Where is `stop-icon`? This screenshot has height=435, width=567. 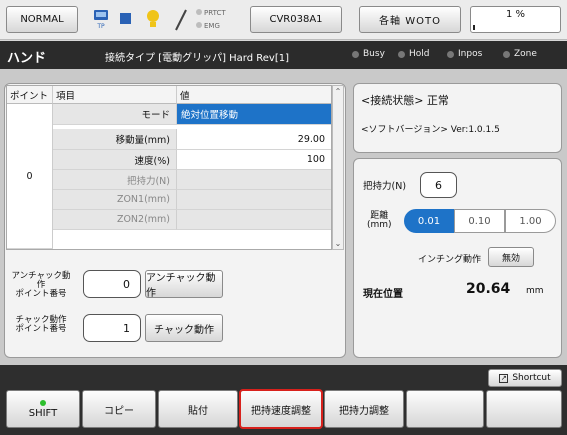
stop-icon is located at coordinates (125, 18).